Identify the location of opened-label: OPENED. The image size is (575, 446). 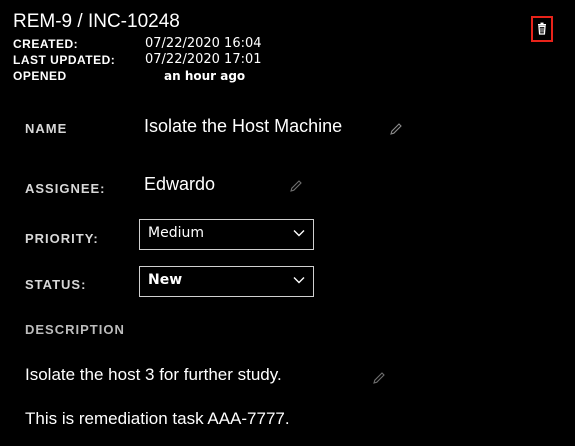
(40, 76).